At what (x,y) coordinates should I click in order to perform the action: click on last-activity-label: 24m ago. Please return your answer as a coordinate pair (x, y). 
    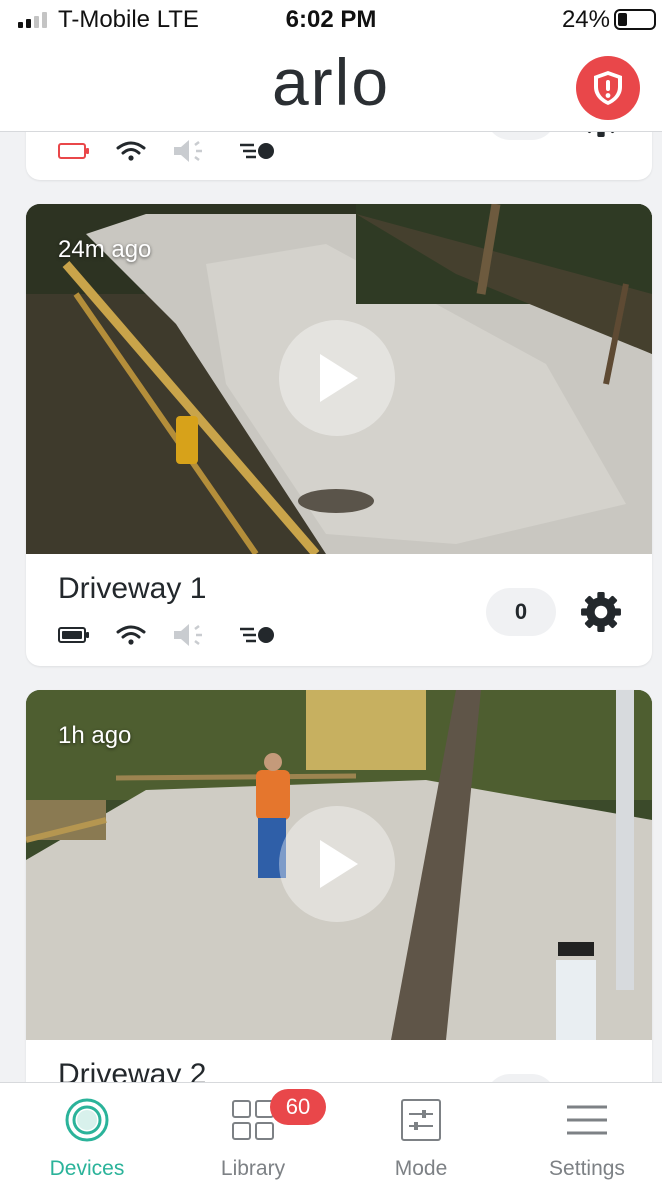
    Looking at the image, I should click on (105, 249).